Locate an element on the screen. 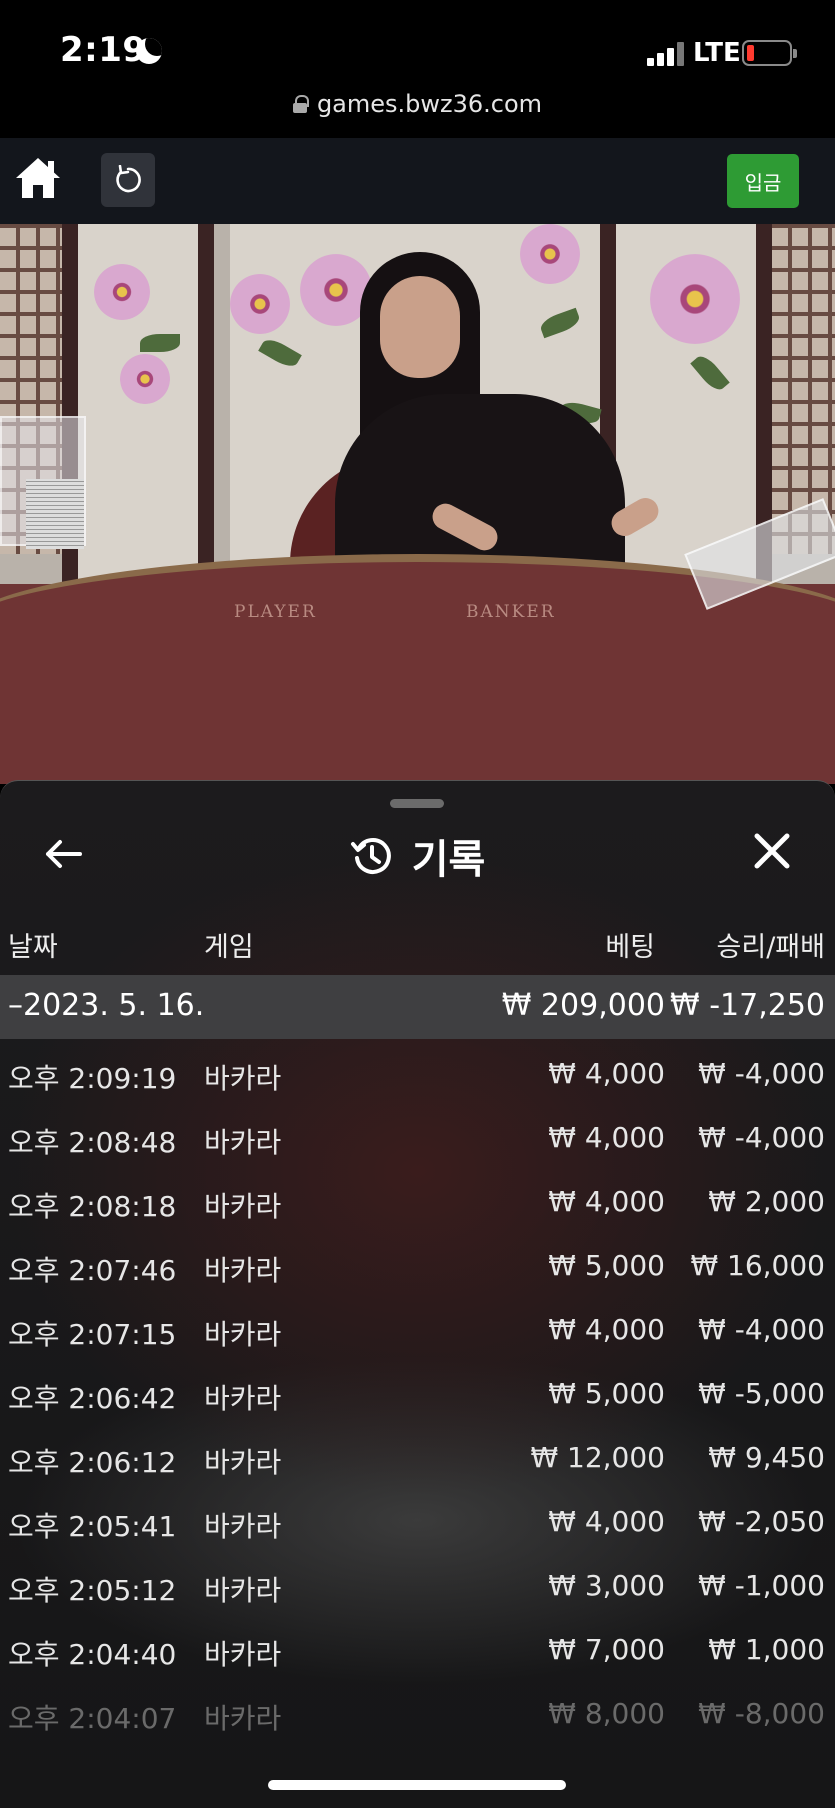  address-bar: games.bwz36.com is located at coordinates (417, 113).